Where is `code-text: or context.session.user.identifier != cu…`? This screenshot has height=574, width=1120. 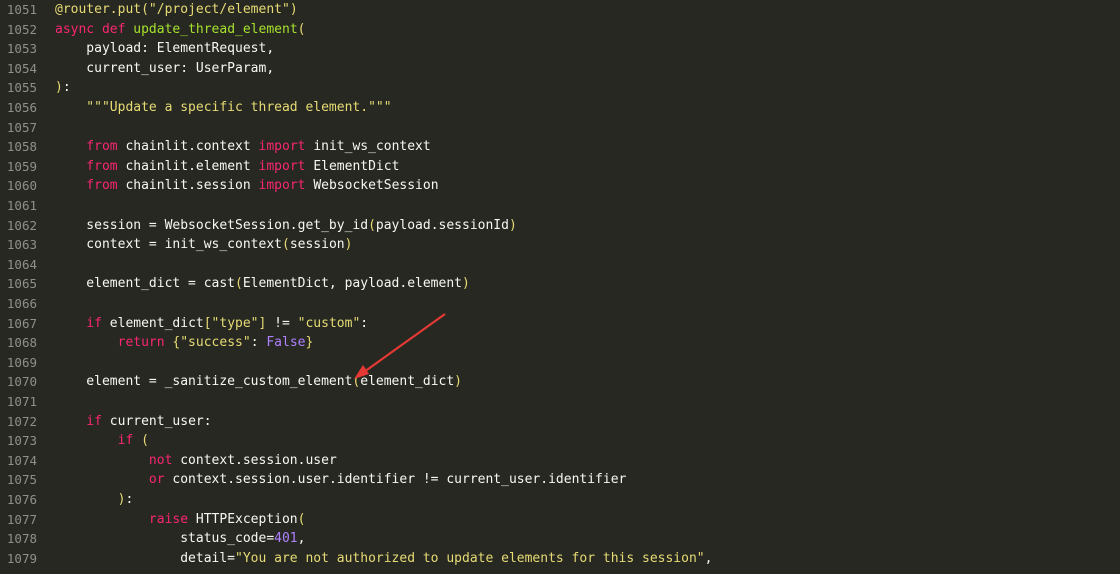 code-text: or context.session.user.identifier != cu… is located at coordinates (340, 480).